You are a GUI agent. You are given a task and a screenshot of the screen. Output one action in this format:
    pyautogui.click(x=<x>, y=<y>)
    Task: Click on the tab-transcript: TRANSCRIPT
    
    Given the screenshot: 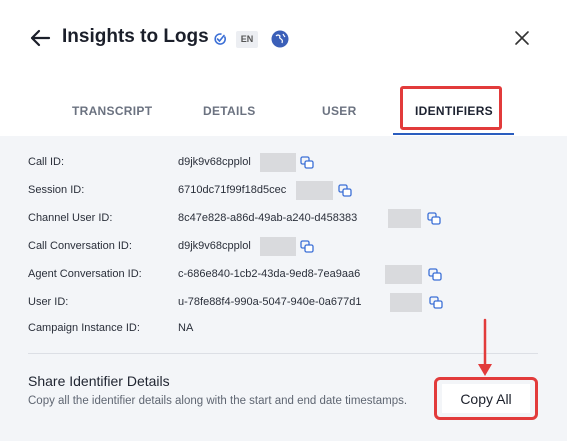 What is the action you would take?
    pyautogui.click(x=112, y=111)
    